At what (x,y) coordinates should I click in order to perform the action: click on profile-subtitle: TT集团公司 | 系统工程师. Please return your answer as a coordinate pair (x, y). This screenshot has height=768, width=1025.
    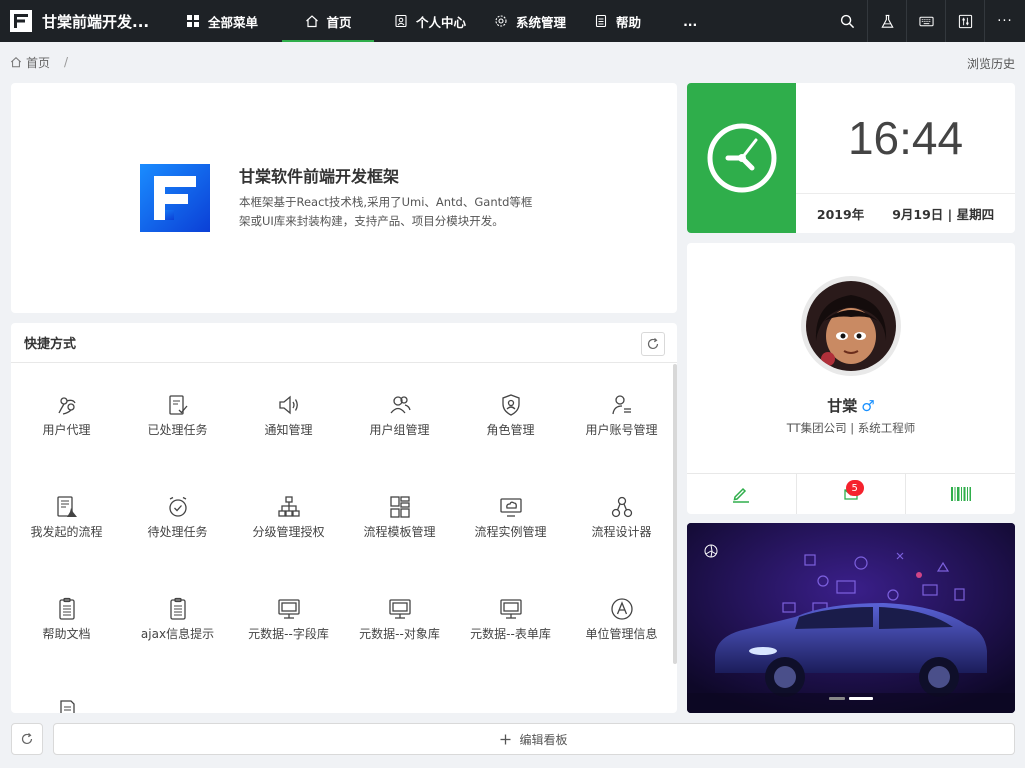
    Looking at the image, I should click on (851, 428).